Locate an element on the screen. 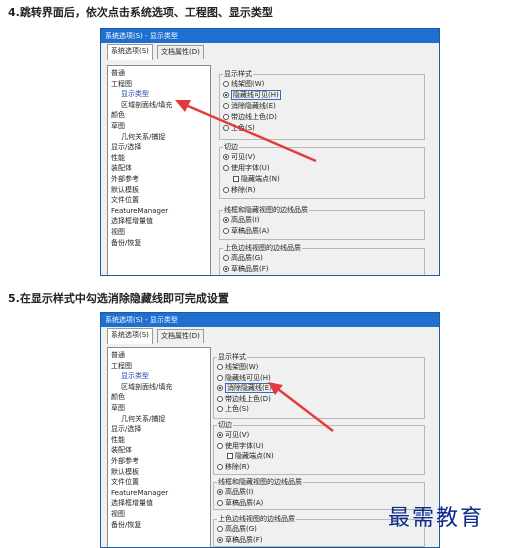 Image resolution: width=508 pixels, height=548 pixels. option-label: 消除隐藏线(E) is located at coordinates (249, 388).